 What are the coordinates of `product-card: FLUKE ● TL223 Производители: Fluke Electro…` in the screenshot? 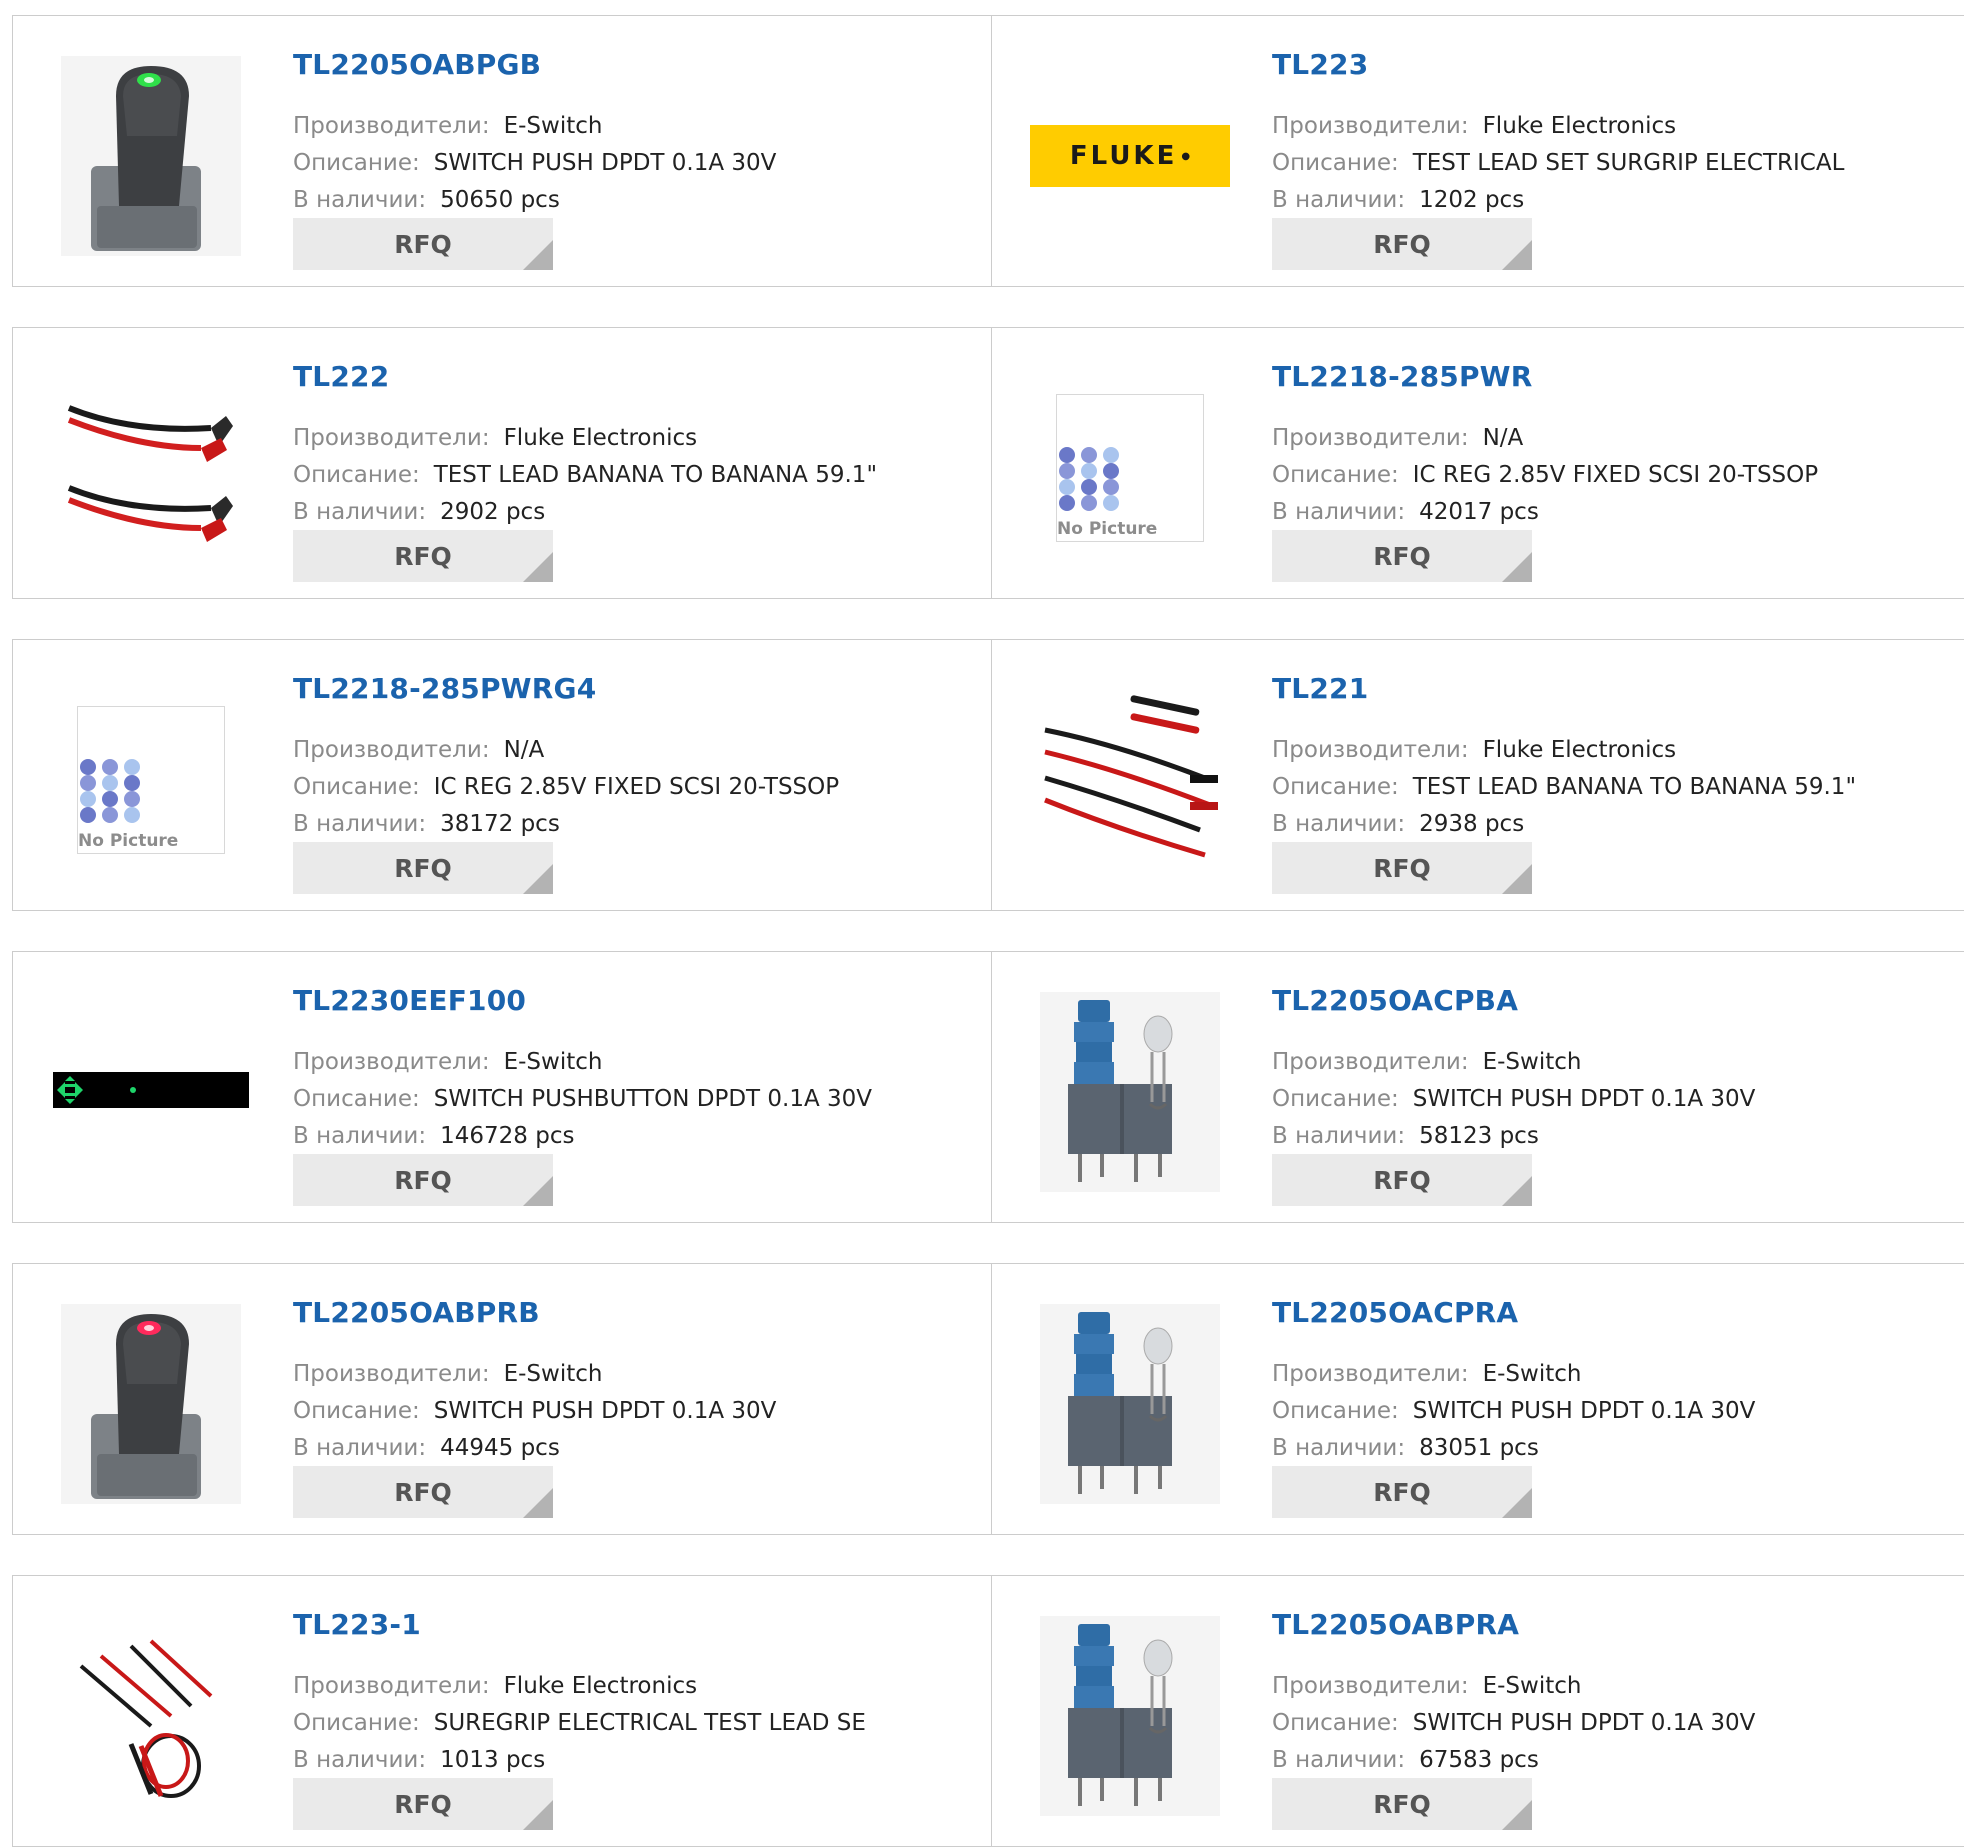 It's located at (1477, 151).